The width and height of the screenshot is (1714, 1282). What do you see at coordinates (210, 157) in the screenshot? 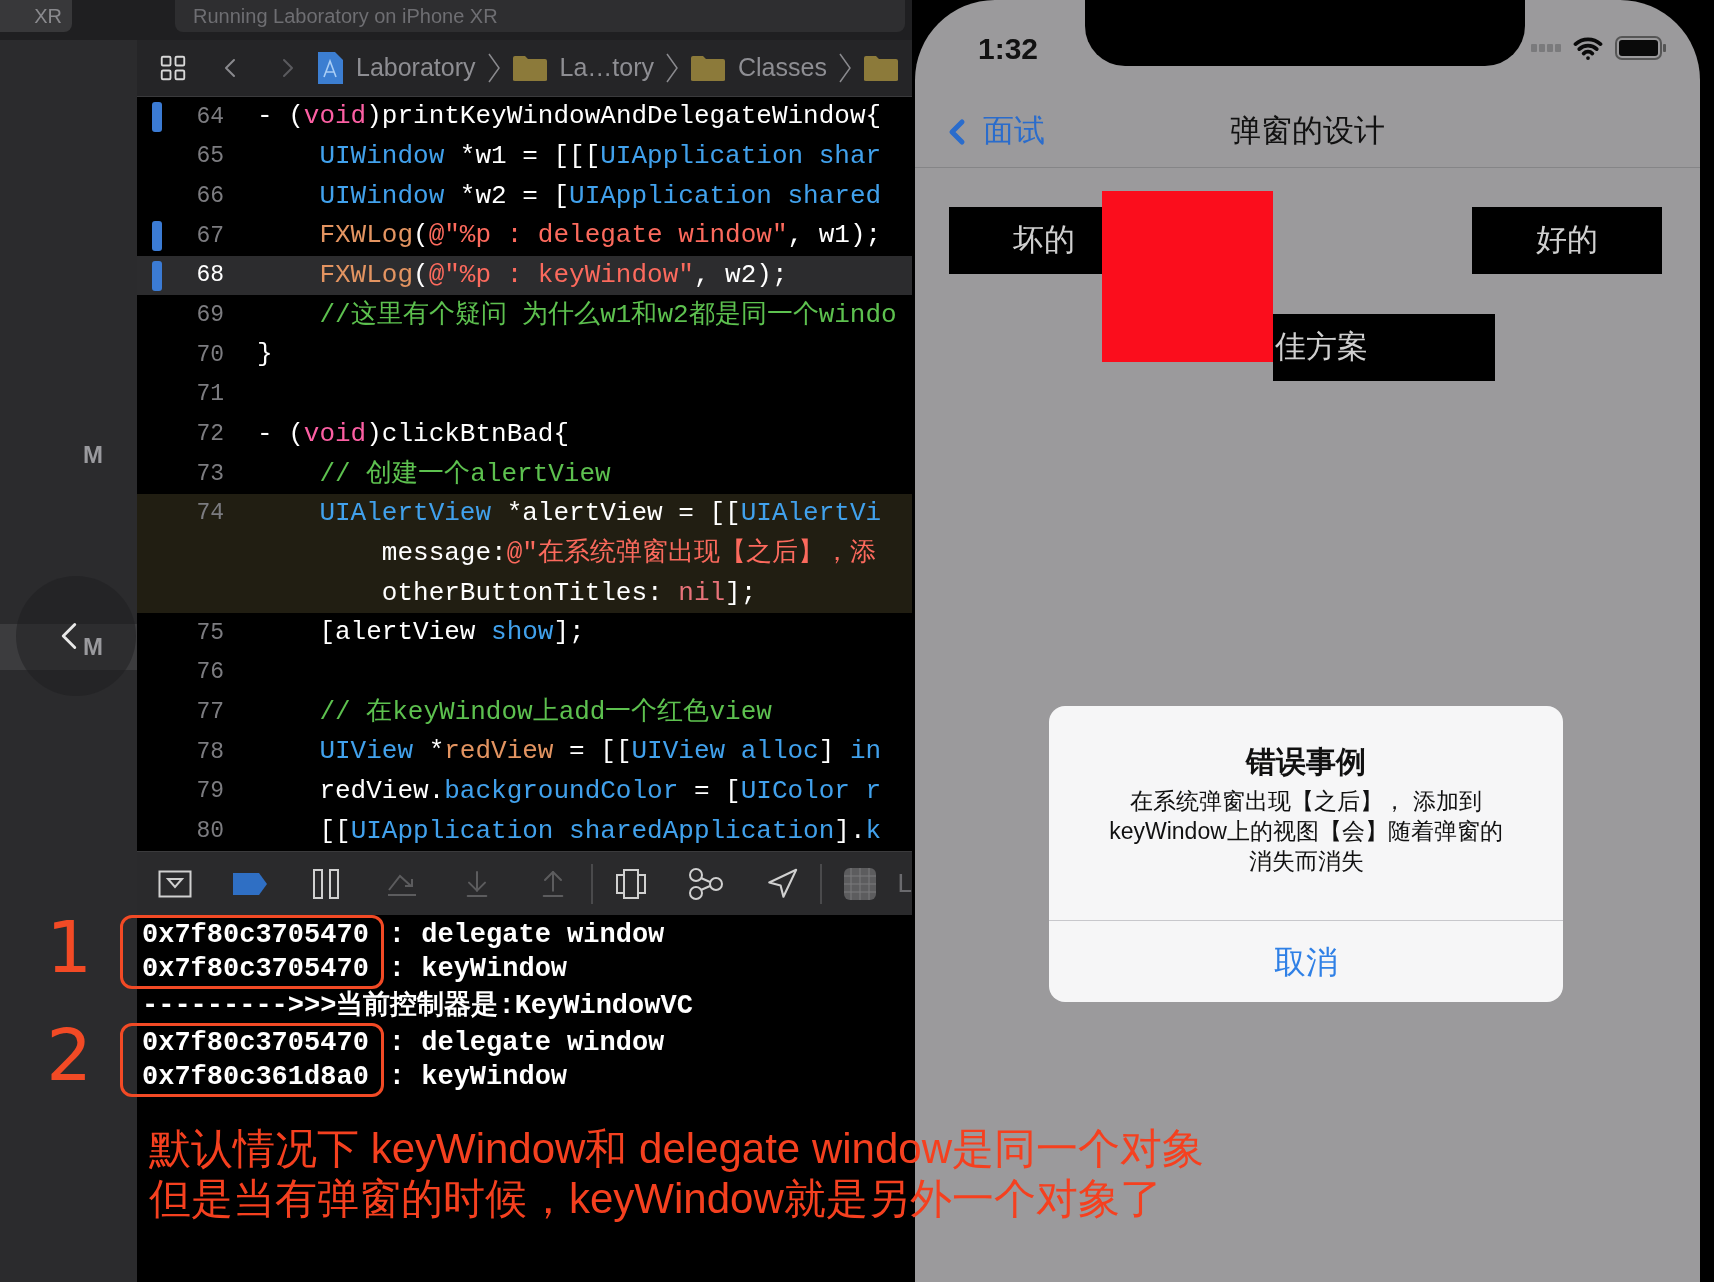
I see `line-number: 65` at bounding box center [210, 157].